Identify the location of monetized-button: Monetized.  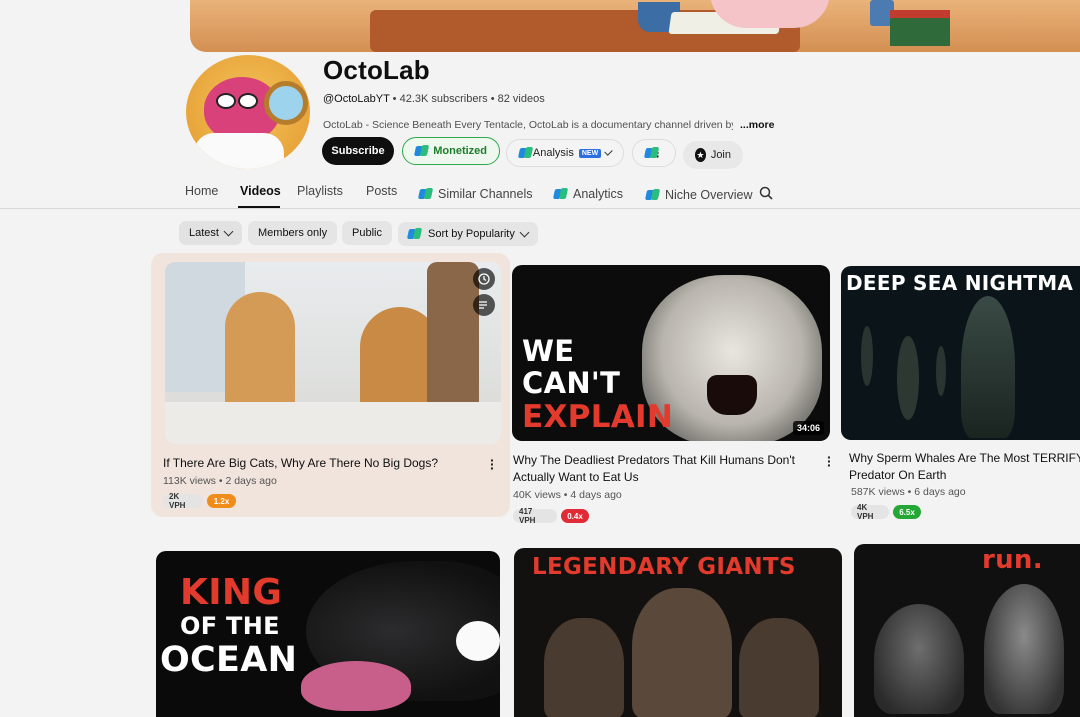
(451, 151).